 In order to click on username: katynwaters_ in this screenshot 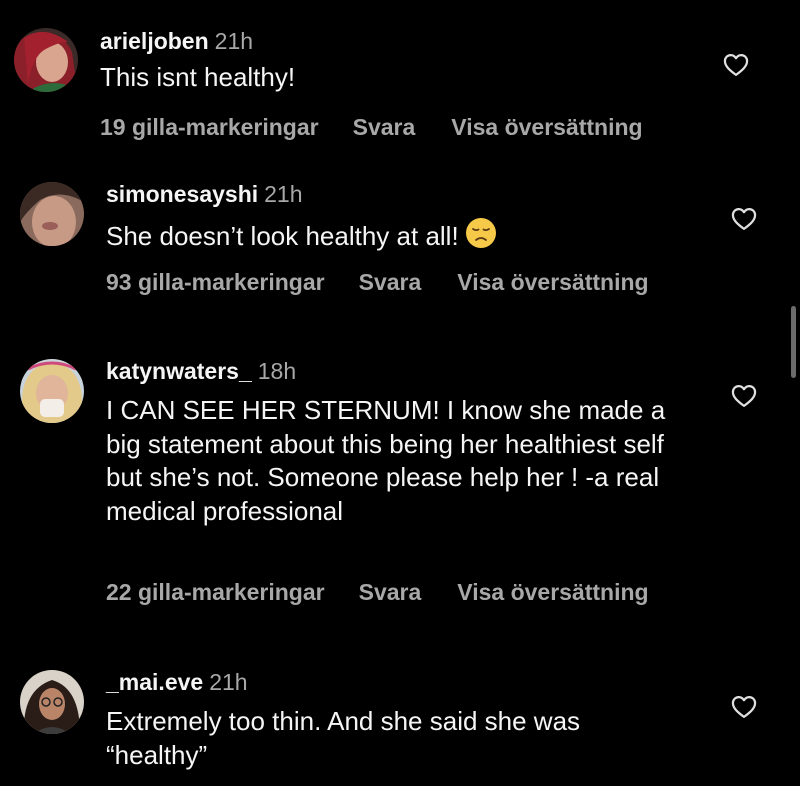, I will do `click(179, 371)`.